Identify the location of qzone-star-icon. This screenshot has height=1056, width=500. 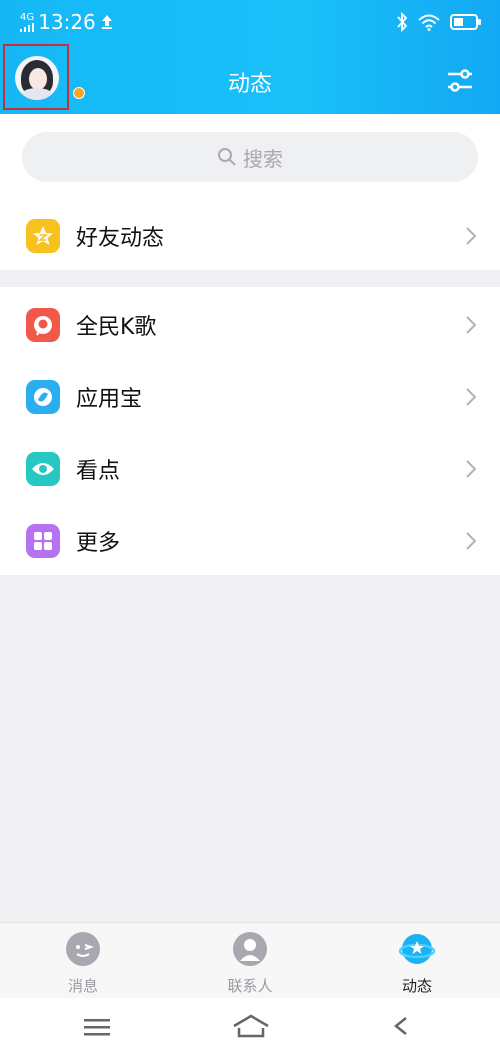
(43, 236).